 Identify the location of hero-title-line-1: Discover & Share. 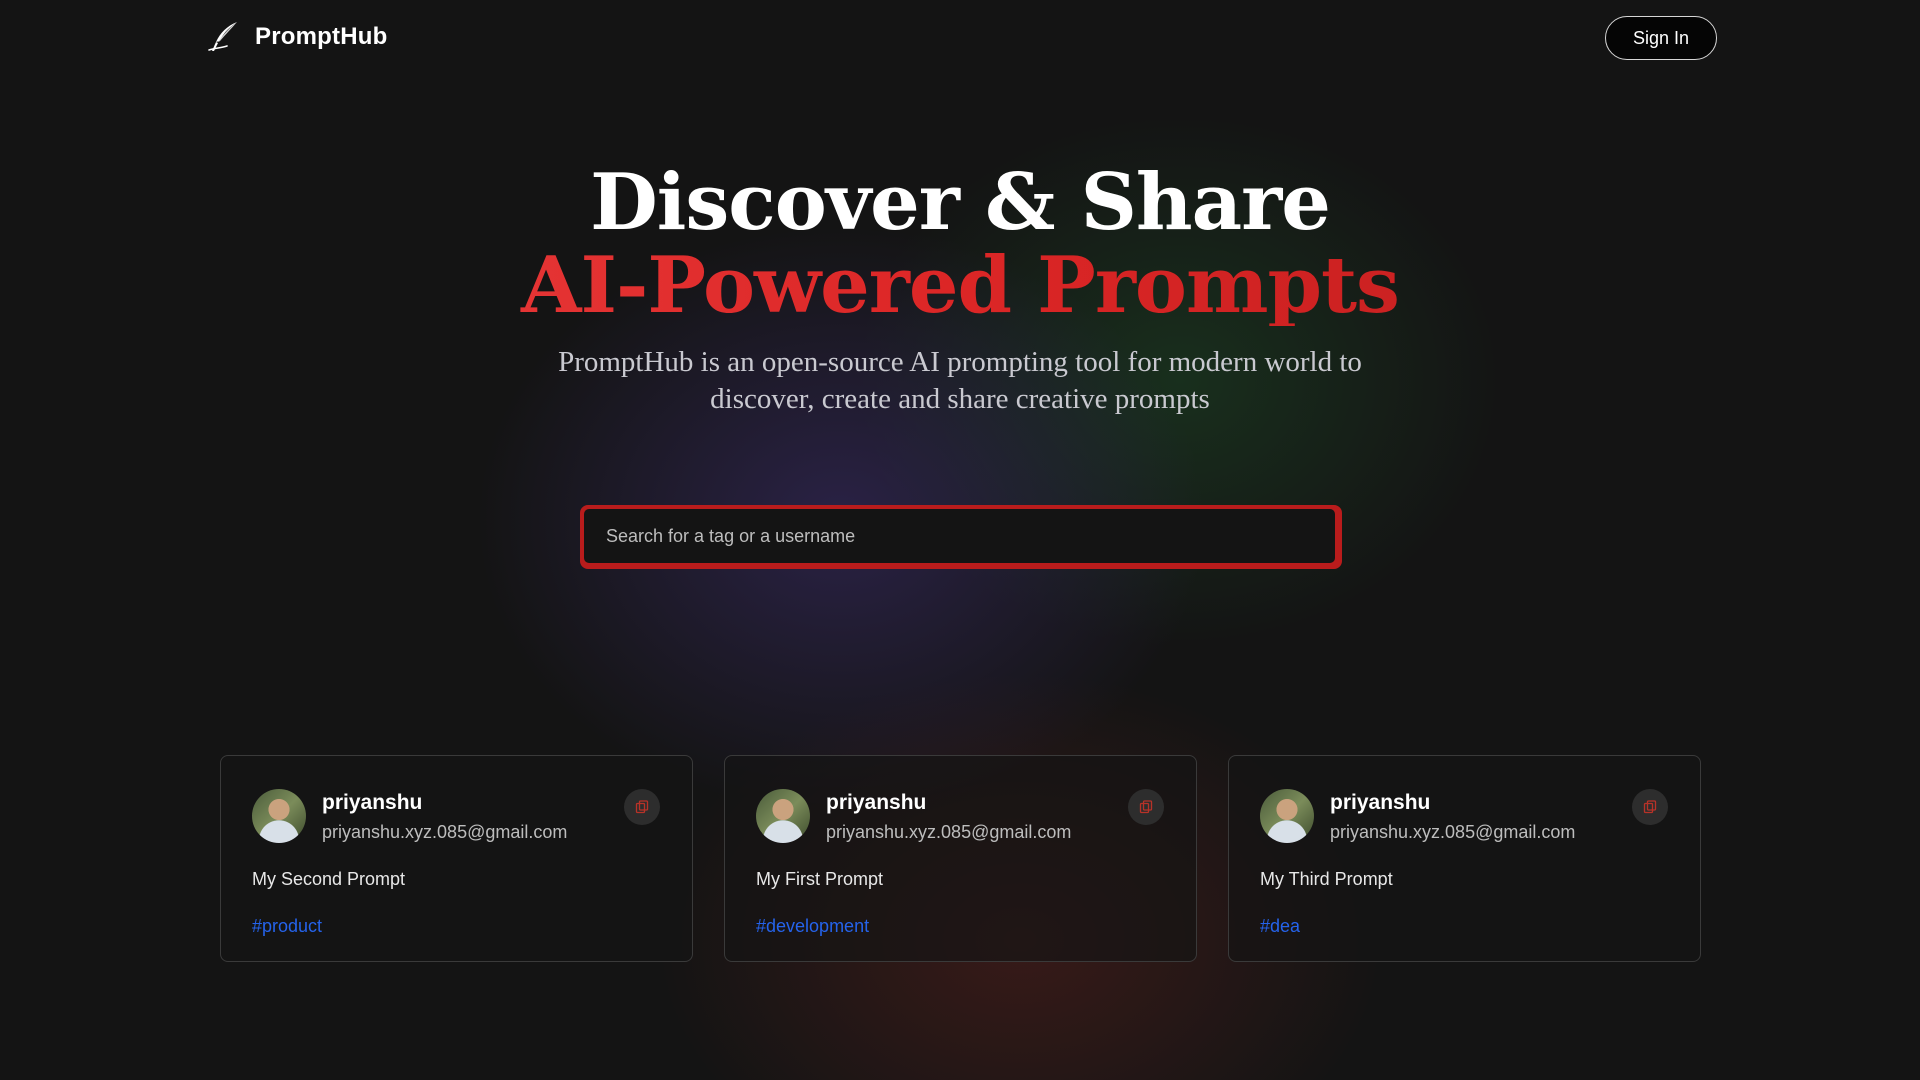
(960, 202).